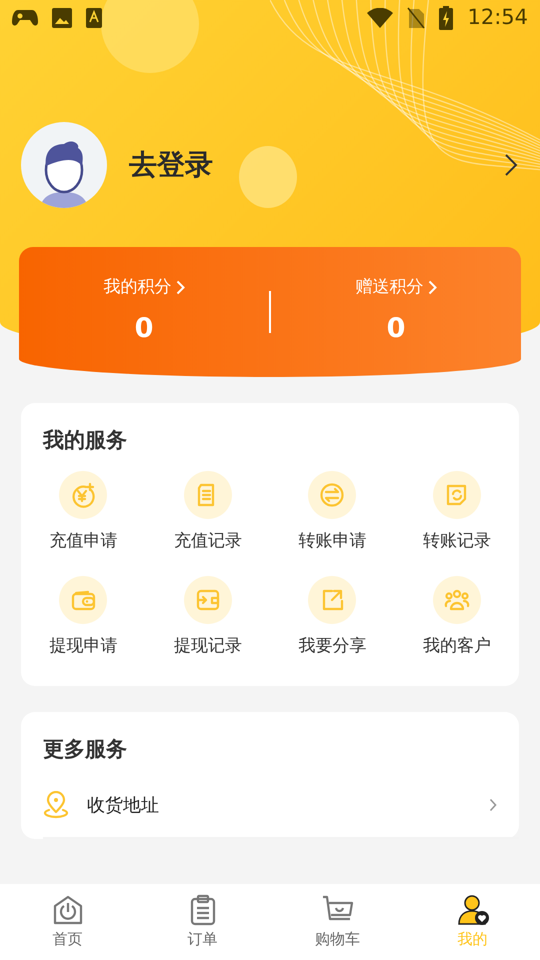 This screenshot has height=960, width=540. What do you see at coordinates (68, 910) in the screenshot?
I see `home-icon` at bounding box center [68, 910].